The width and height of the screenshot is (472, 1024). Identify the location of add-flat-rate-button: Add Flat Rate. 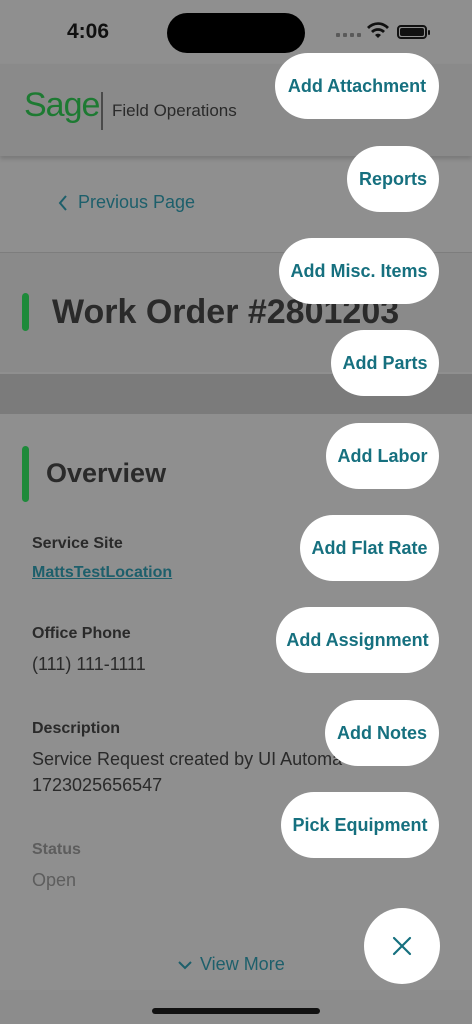
(369, 548).